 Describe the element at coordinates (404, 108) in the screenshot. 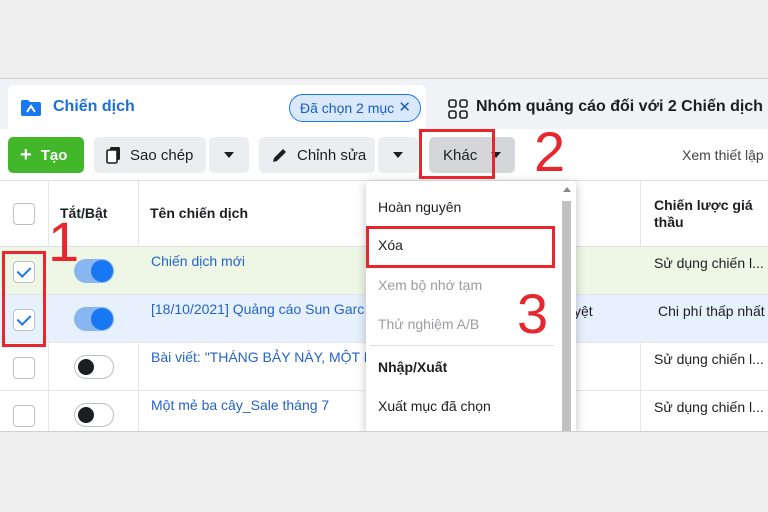

I see `clear-selection-icon: ✕` at that location.